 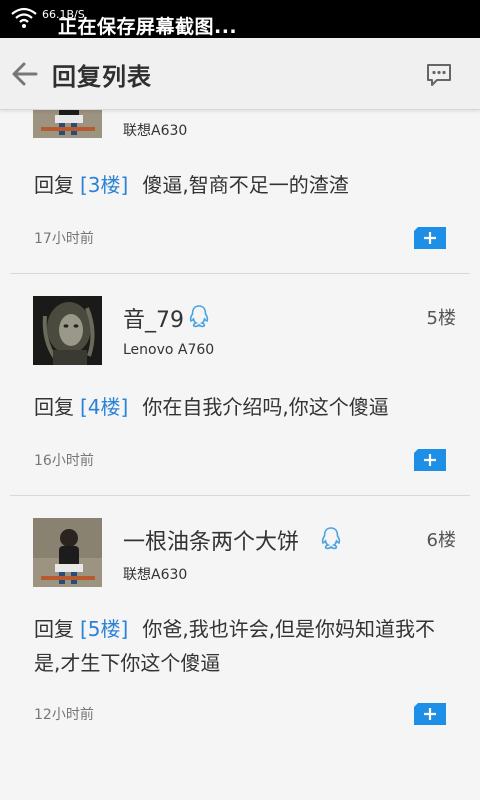 What do you see at coordinates (265, 407) in the screenshot?
I see `reply-text: 你在自我介绍吗,你这个傻逼` at bounding box center [265, 407].